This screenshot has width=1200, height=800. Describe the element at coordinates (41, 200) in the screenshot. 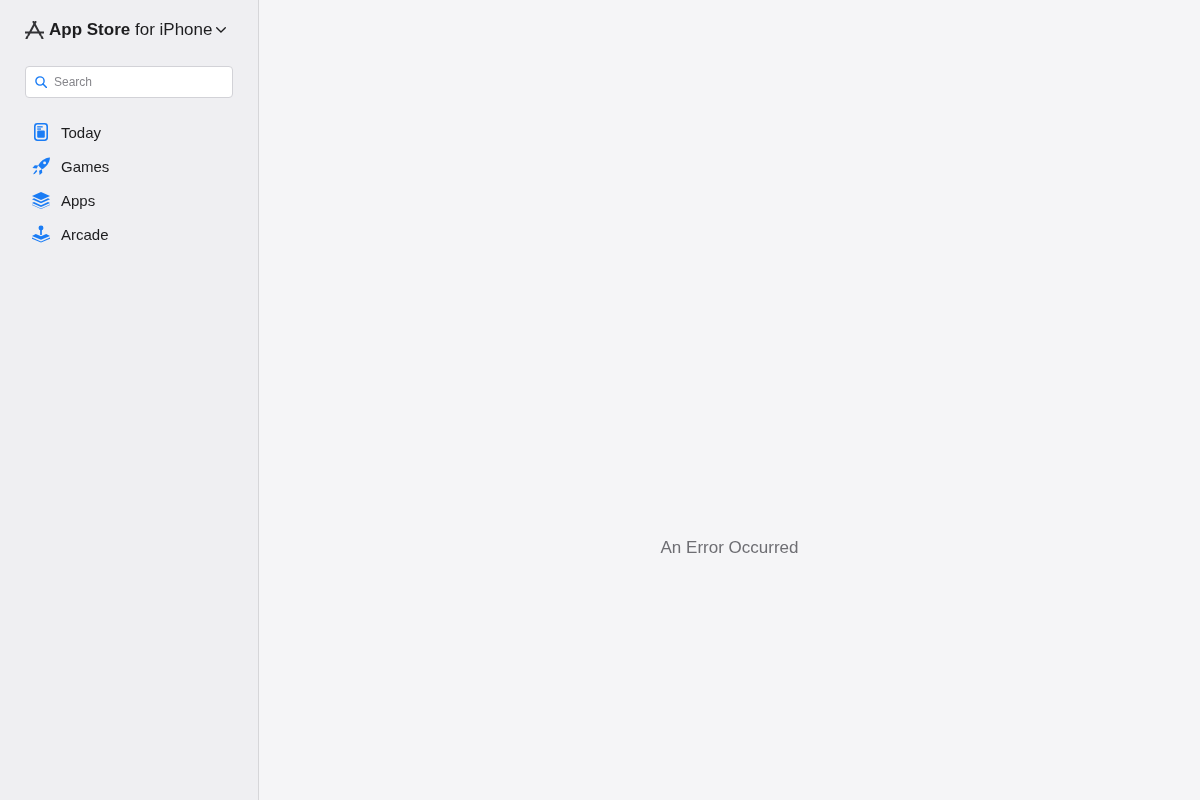

I see `stacked-layers-icon` at that location.